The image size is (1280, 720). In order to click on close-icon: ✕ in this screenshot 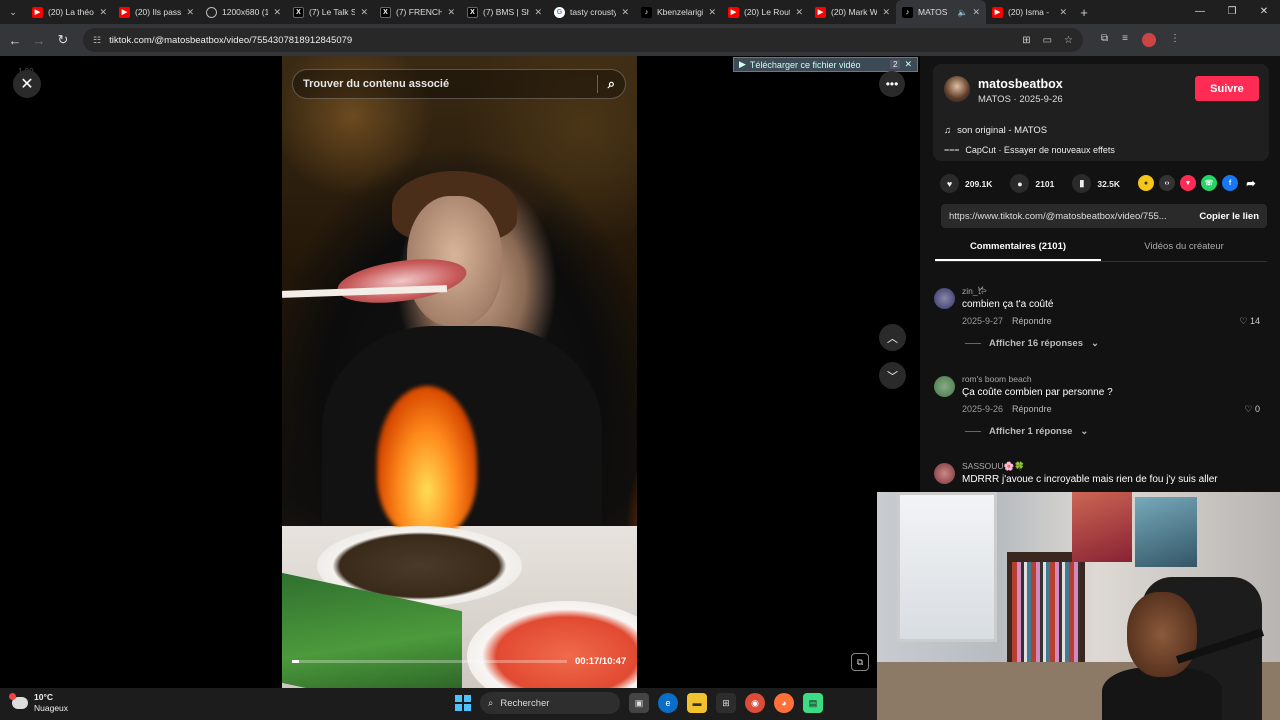, I will do `click(27, 84)`.